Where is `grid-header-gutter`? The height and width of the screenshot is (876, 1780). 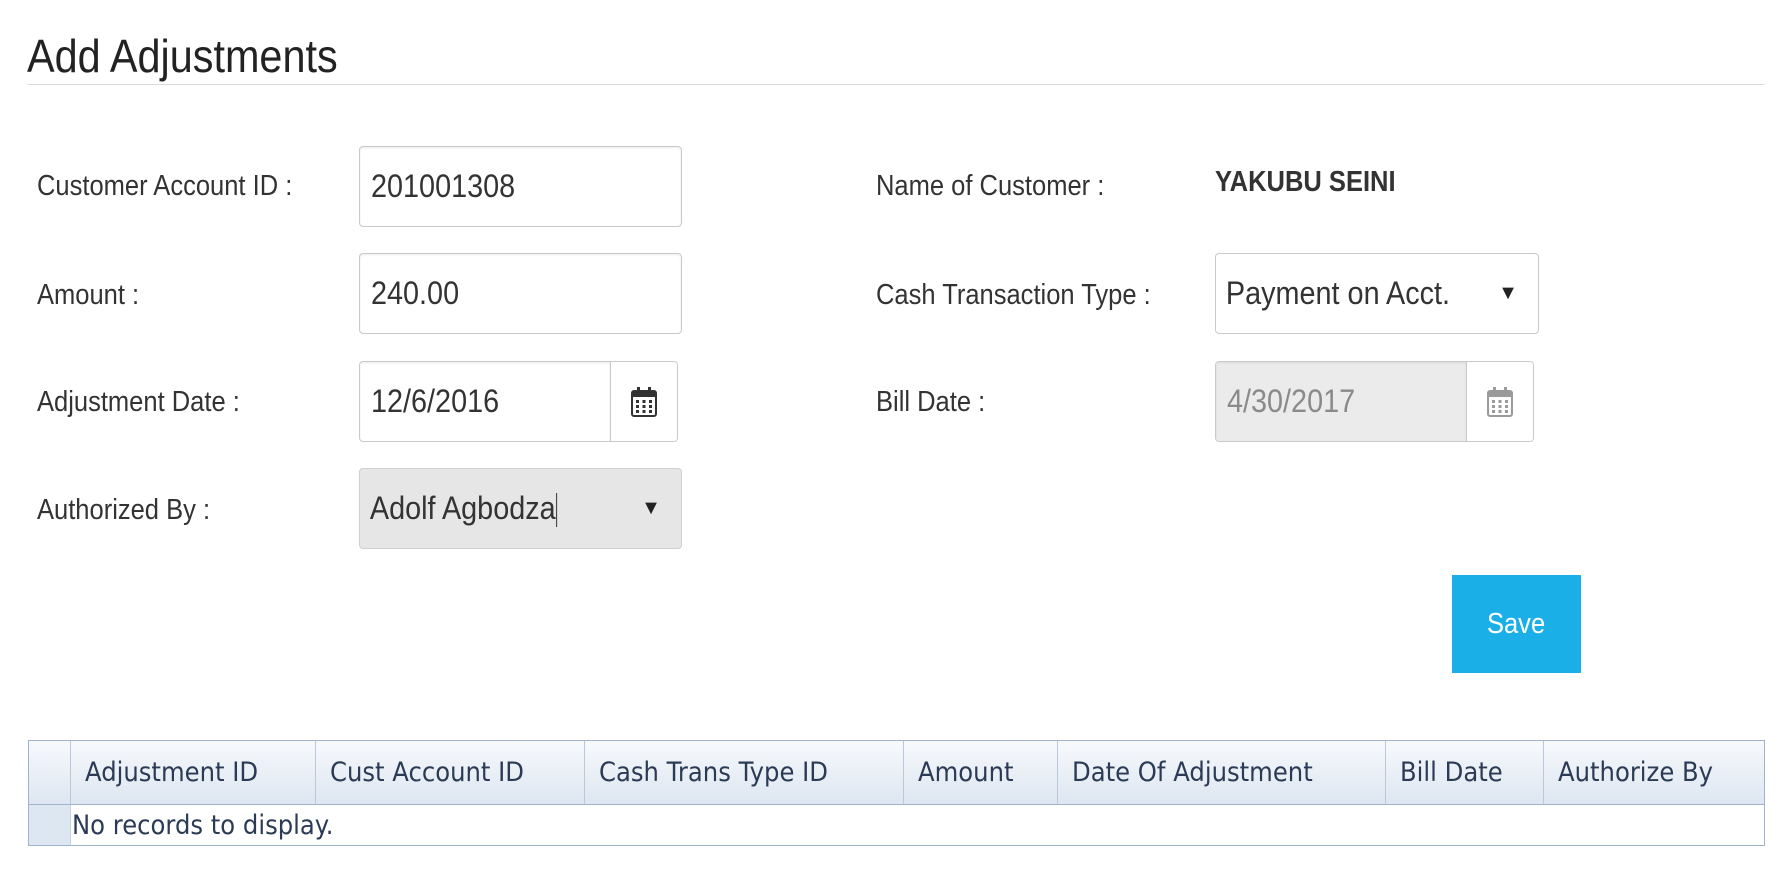
grid-header-gutter is located at coordinates (50, 772).